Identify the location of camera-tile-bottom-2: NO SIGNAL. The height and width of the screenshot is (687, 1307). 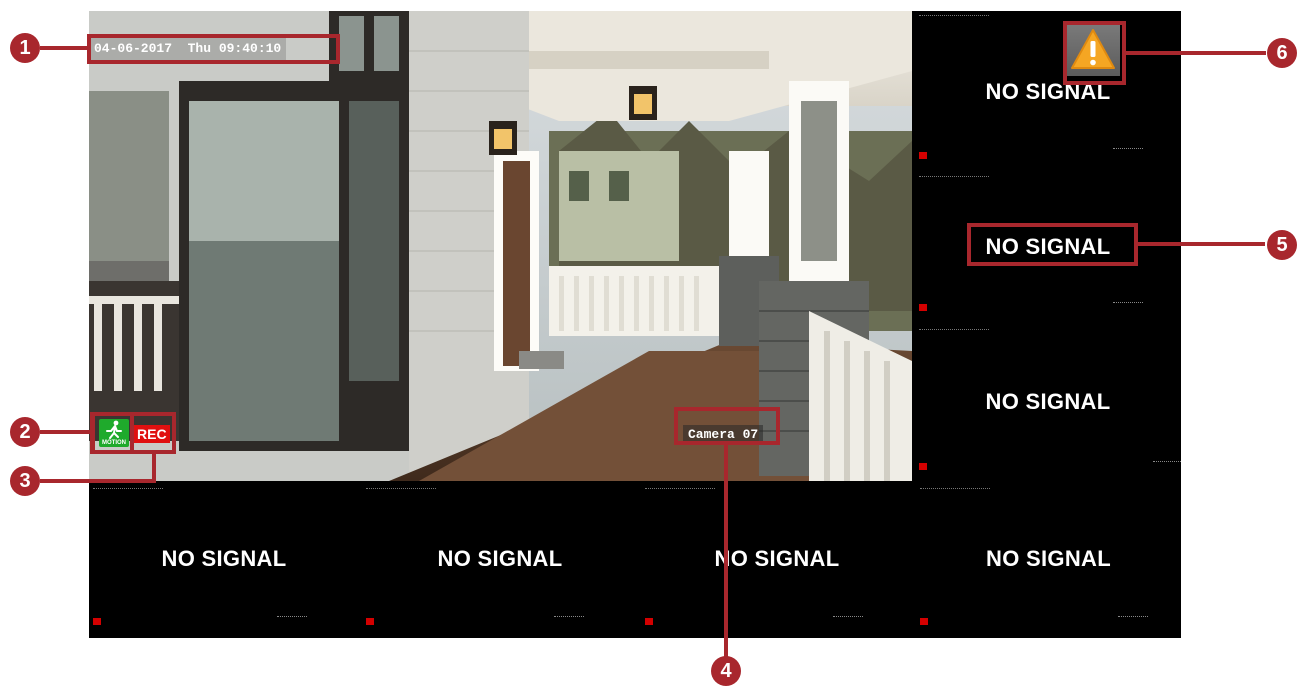
(500, 561).